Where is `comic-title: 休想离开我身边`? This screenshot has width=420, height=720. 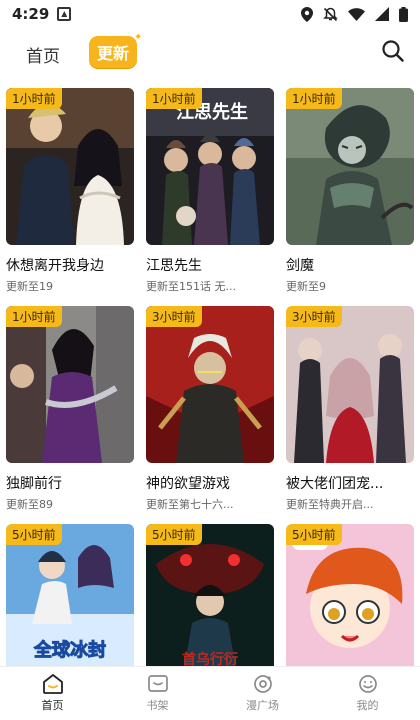
comic-title: 休想离开我身边 is located at coordinates (55, 266).